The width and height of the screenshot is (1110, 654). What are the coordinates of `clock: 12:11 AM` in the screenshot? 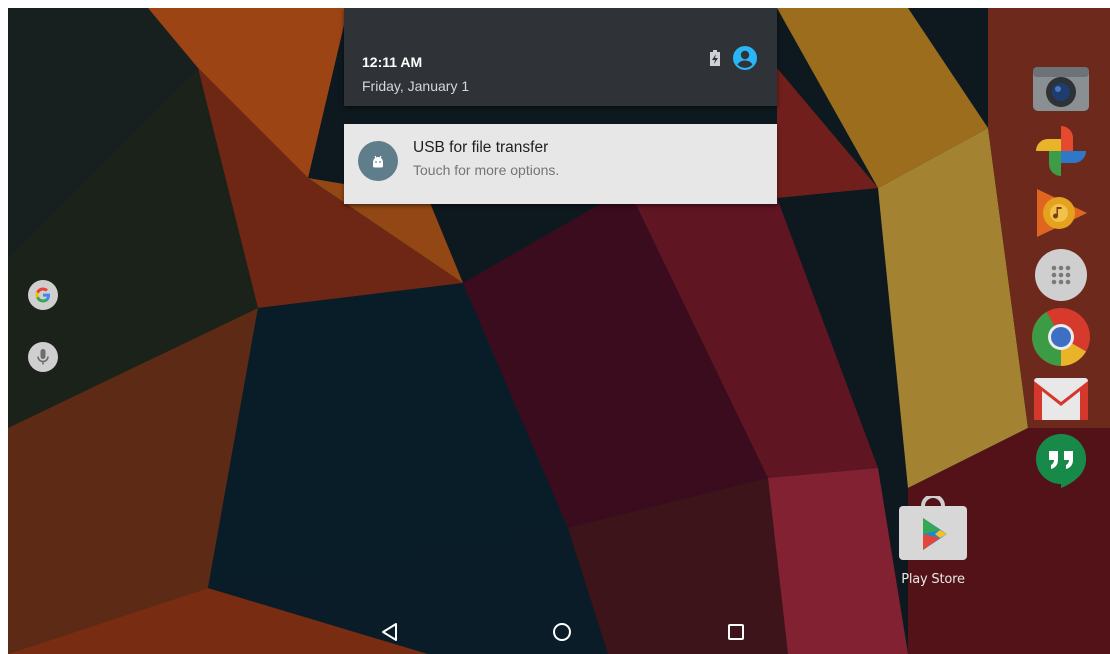 It's located at (392, 62).